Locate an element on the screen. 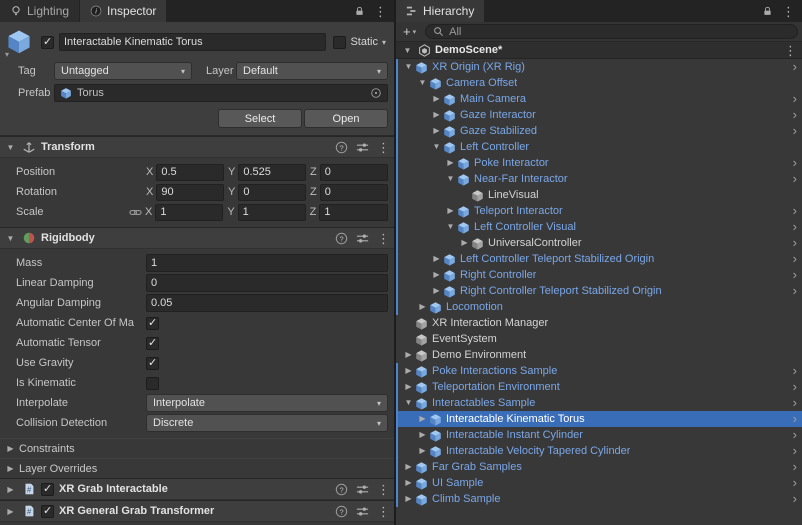 The width and height of the screenshot is (802, 525). field-dropdown: Interpolate ▾ is located at coordinates (267, 403).